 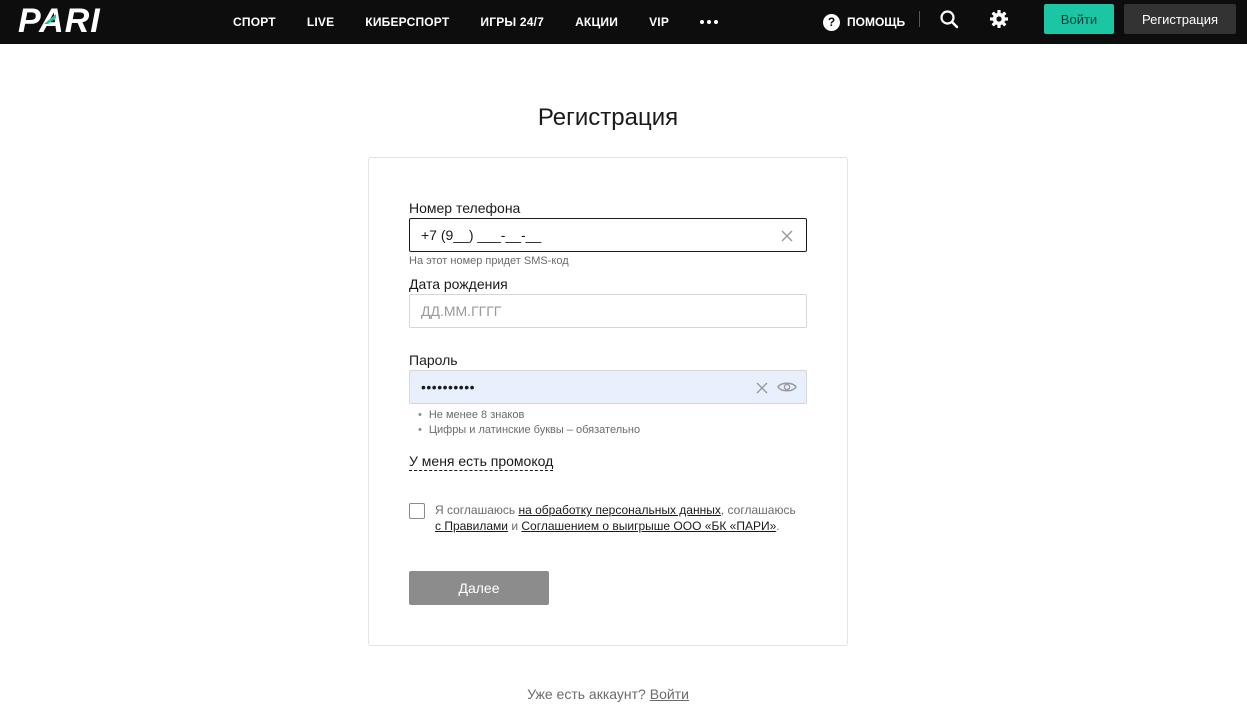 What do you see at coordinates (876, 22) in the screenshot?
I see `help-label: ПОМОЩЬ` at bounding box center [876, 22].